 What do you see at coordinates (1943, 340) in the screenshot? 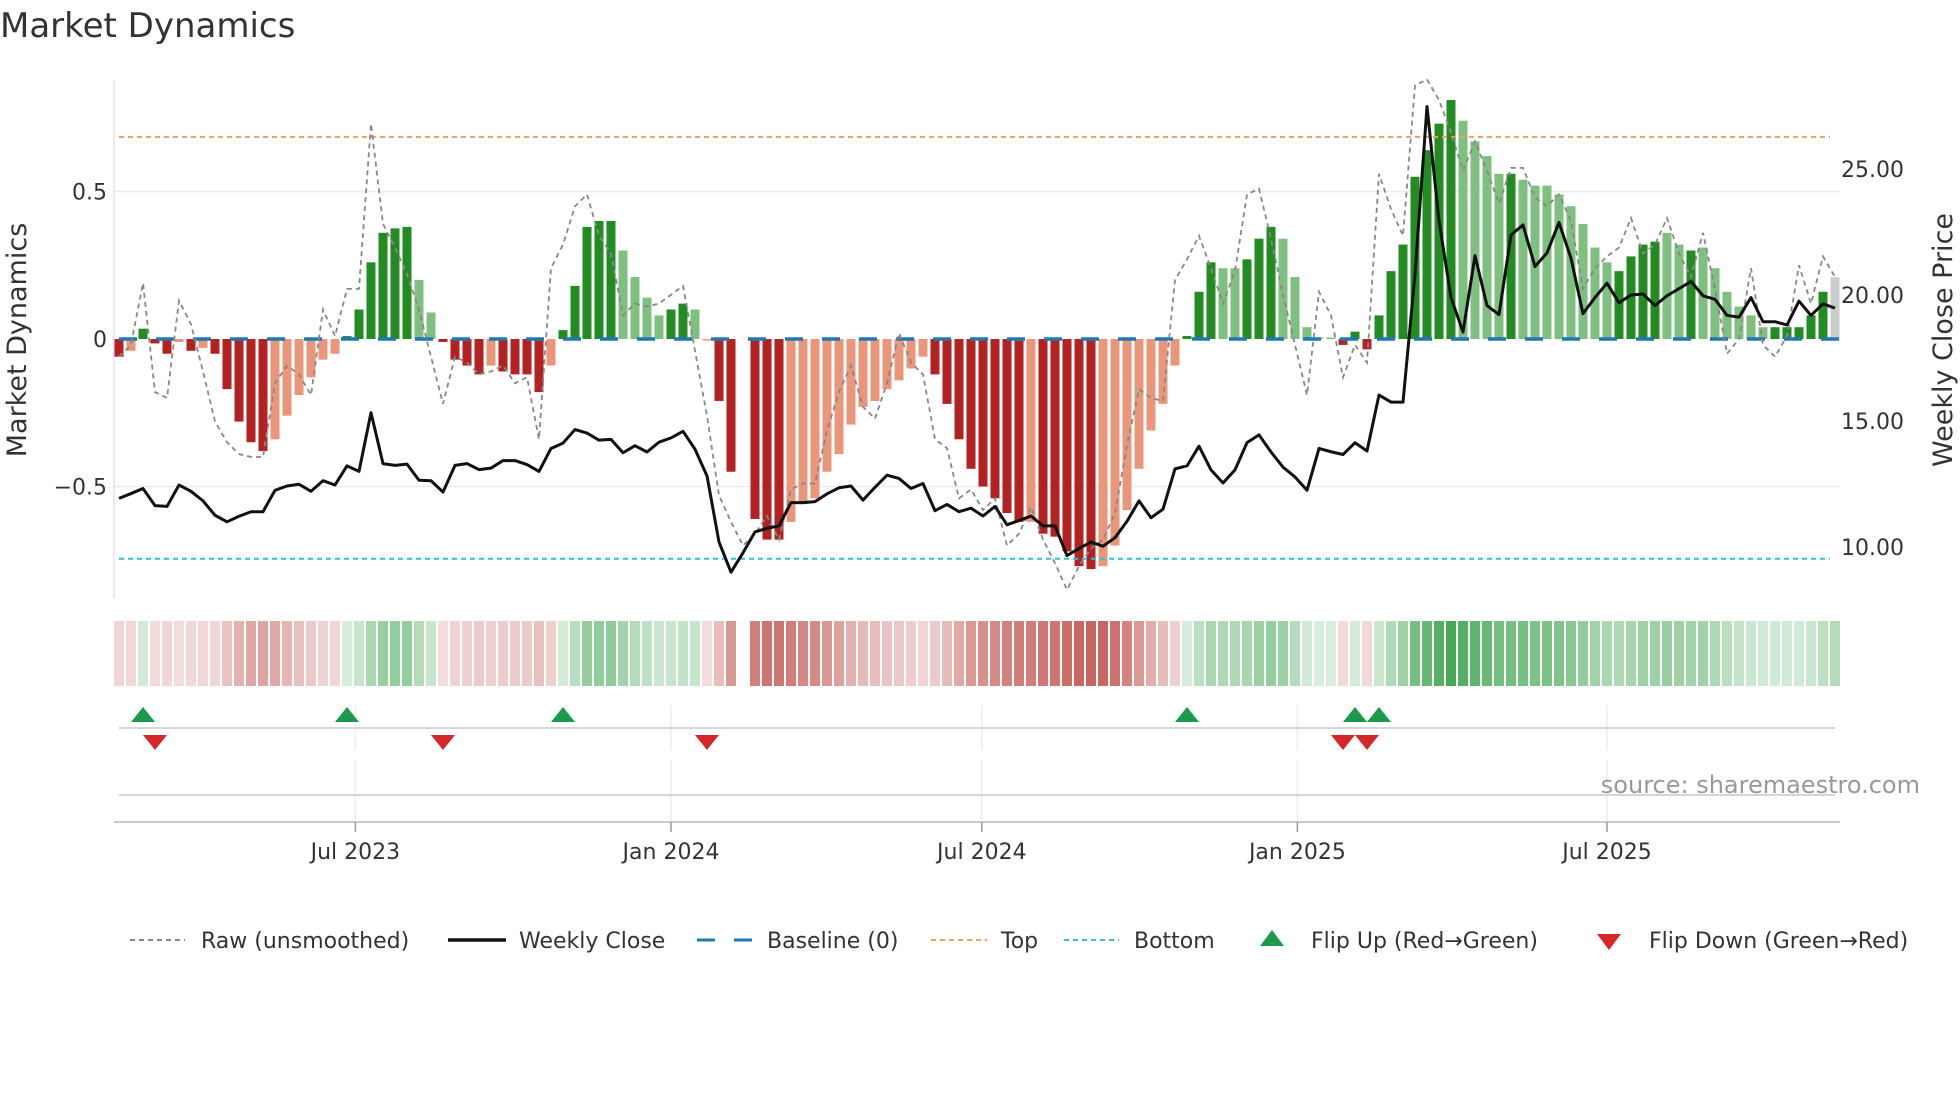
I see `y2-axis-title: Weekly Close Price` at bounding box center [1943, 340].